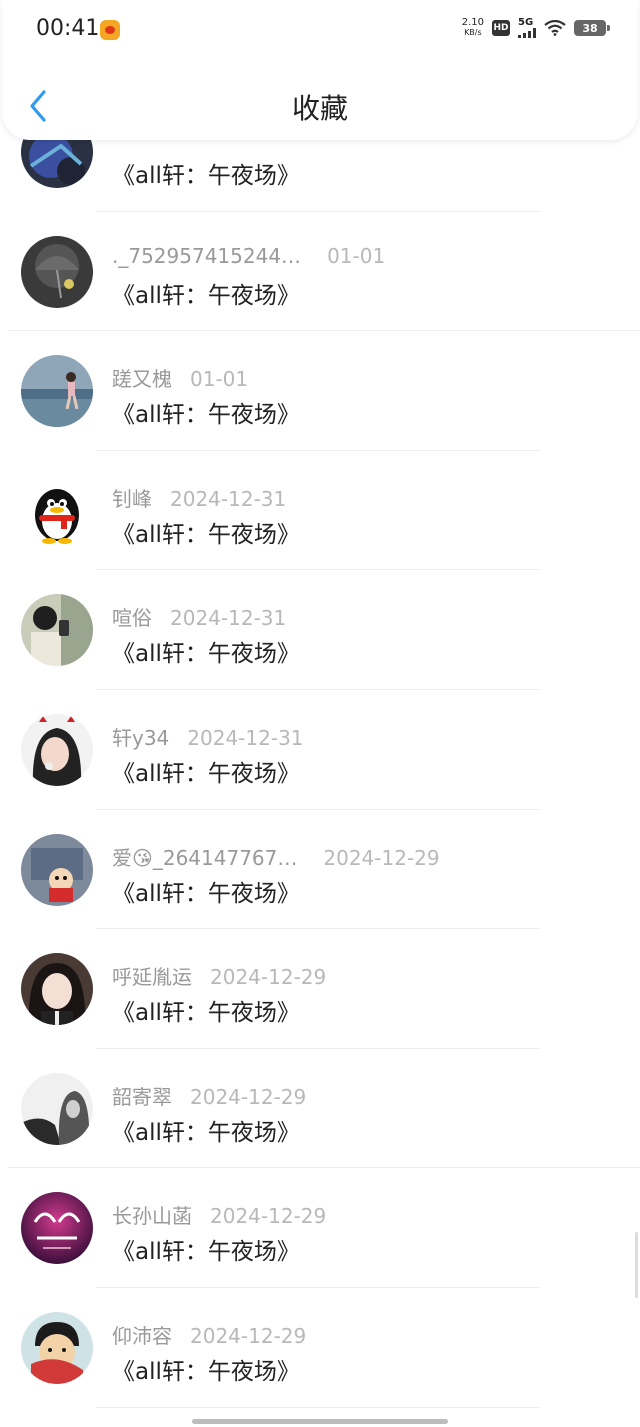 This screenshot has height=1427, width=640. Describe the element at coordinates (472, 22) in the screenshot. I see `net-speed-value: 2.10` at that location.